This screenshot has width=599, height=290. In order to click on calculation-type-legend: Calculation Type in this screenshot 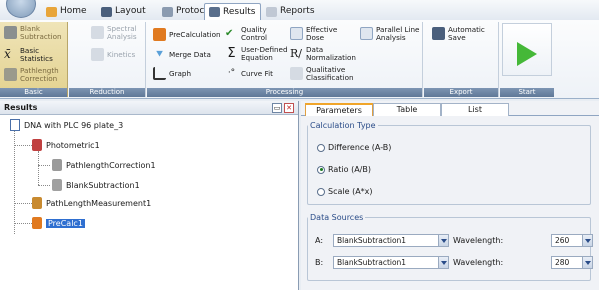, I will do `click(343, 125)`.